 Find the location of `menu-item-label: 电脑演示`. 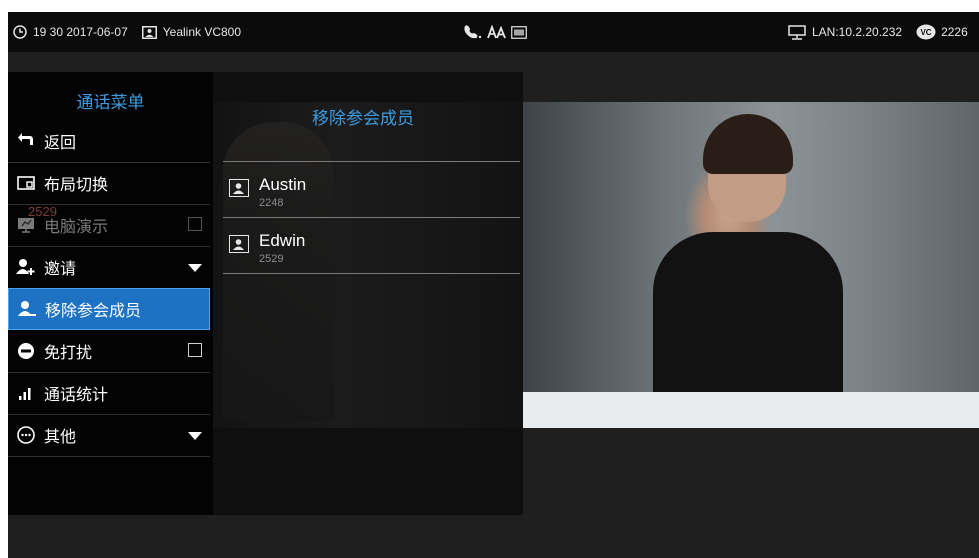

menu-item-label: 电脑演示 is located at coordinates (76, 227).